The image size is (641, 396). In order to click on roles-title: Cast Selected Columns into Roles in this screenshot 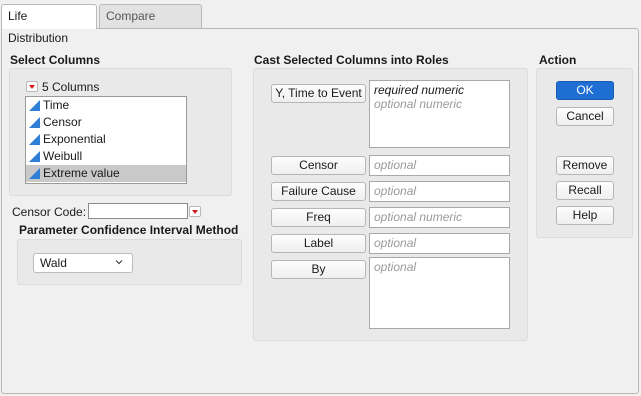, I will do `click(351, 60)`.